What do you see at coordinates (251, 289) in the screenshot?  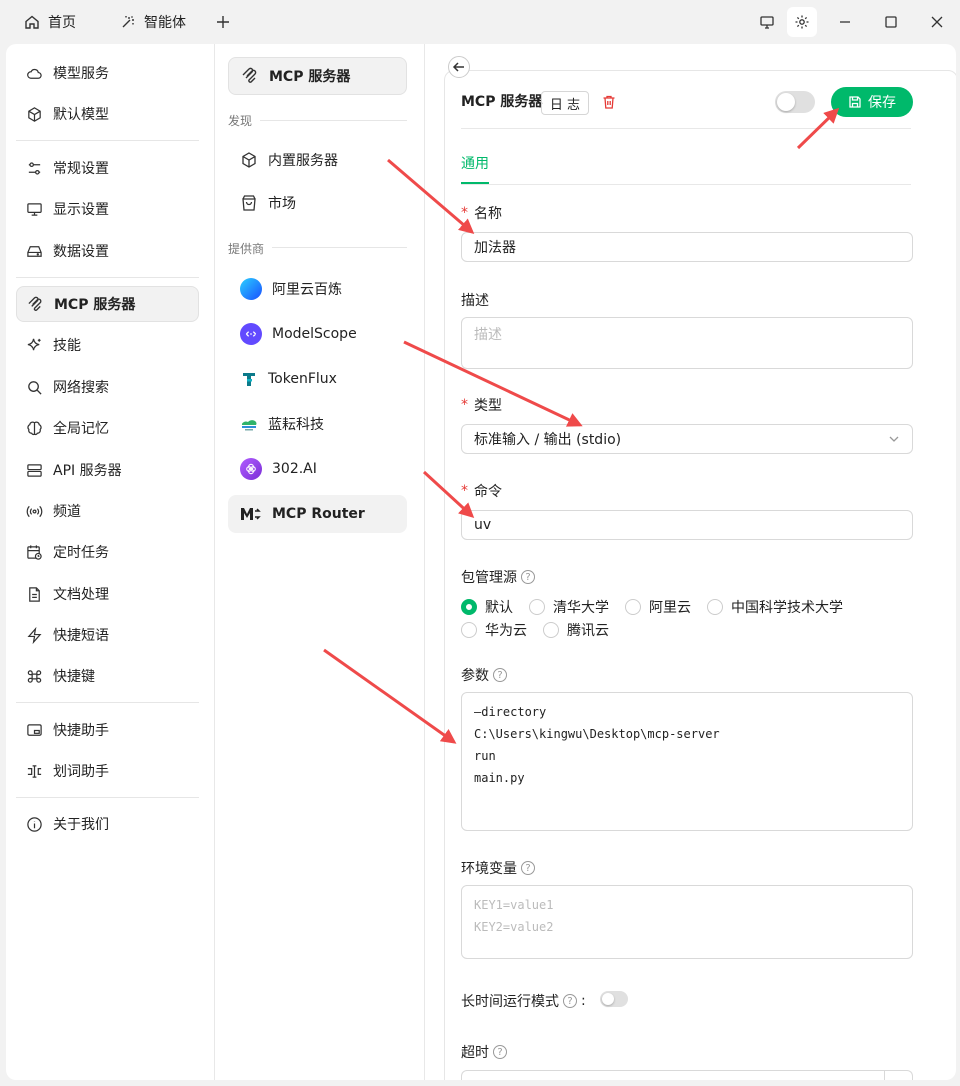 I see `aliyun-bailian-logo-icon` at bounding box center [251, 289].